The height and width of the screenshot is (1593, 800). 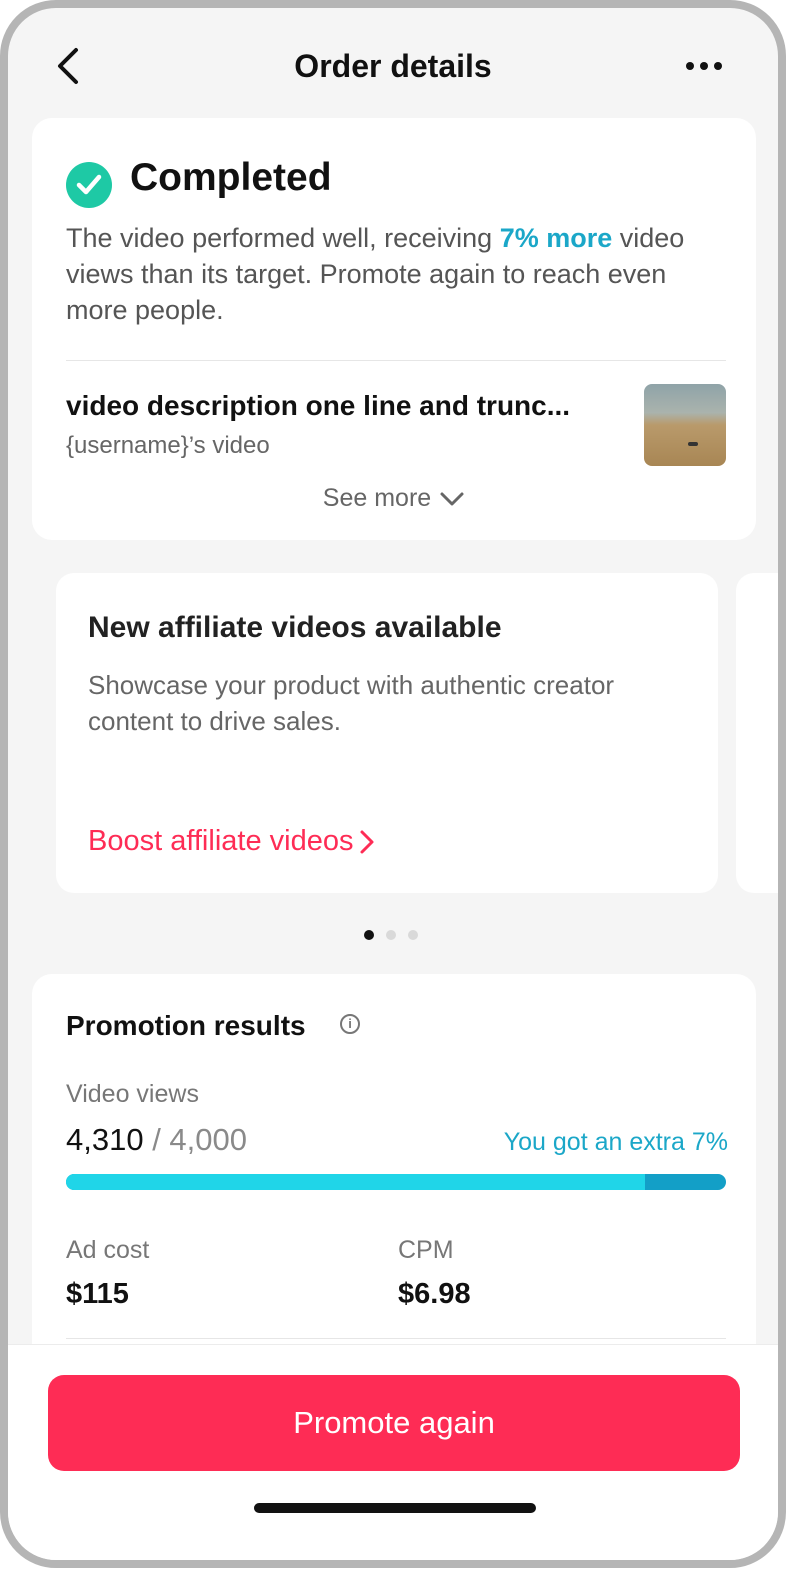 I want to click on chevron-down-icon, so click(x=452, y=499).